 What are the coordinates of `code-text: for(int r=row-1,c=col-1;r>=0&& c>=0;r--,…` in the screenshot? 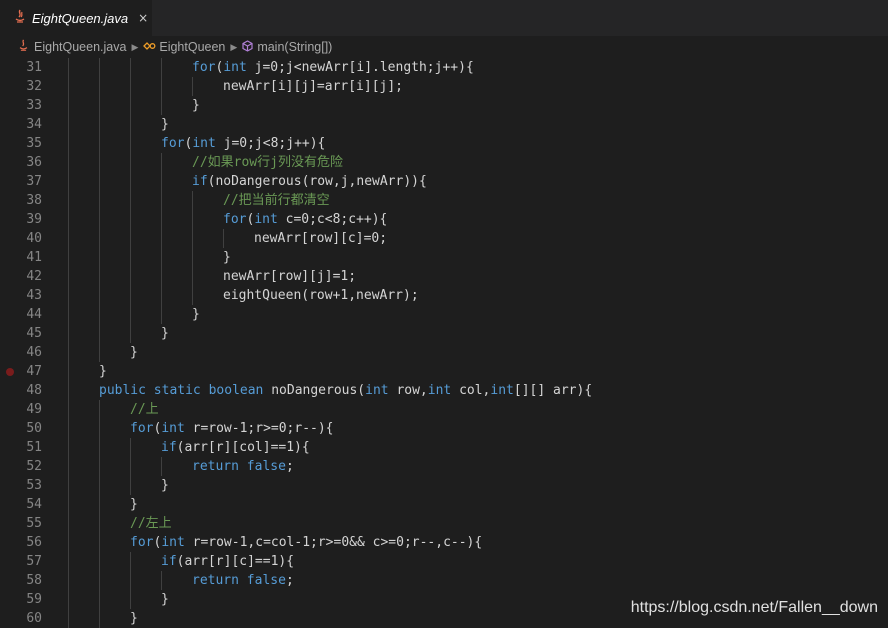 It's located at (306, 542).